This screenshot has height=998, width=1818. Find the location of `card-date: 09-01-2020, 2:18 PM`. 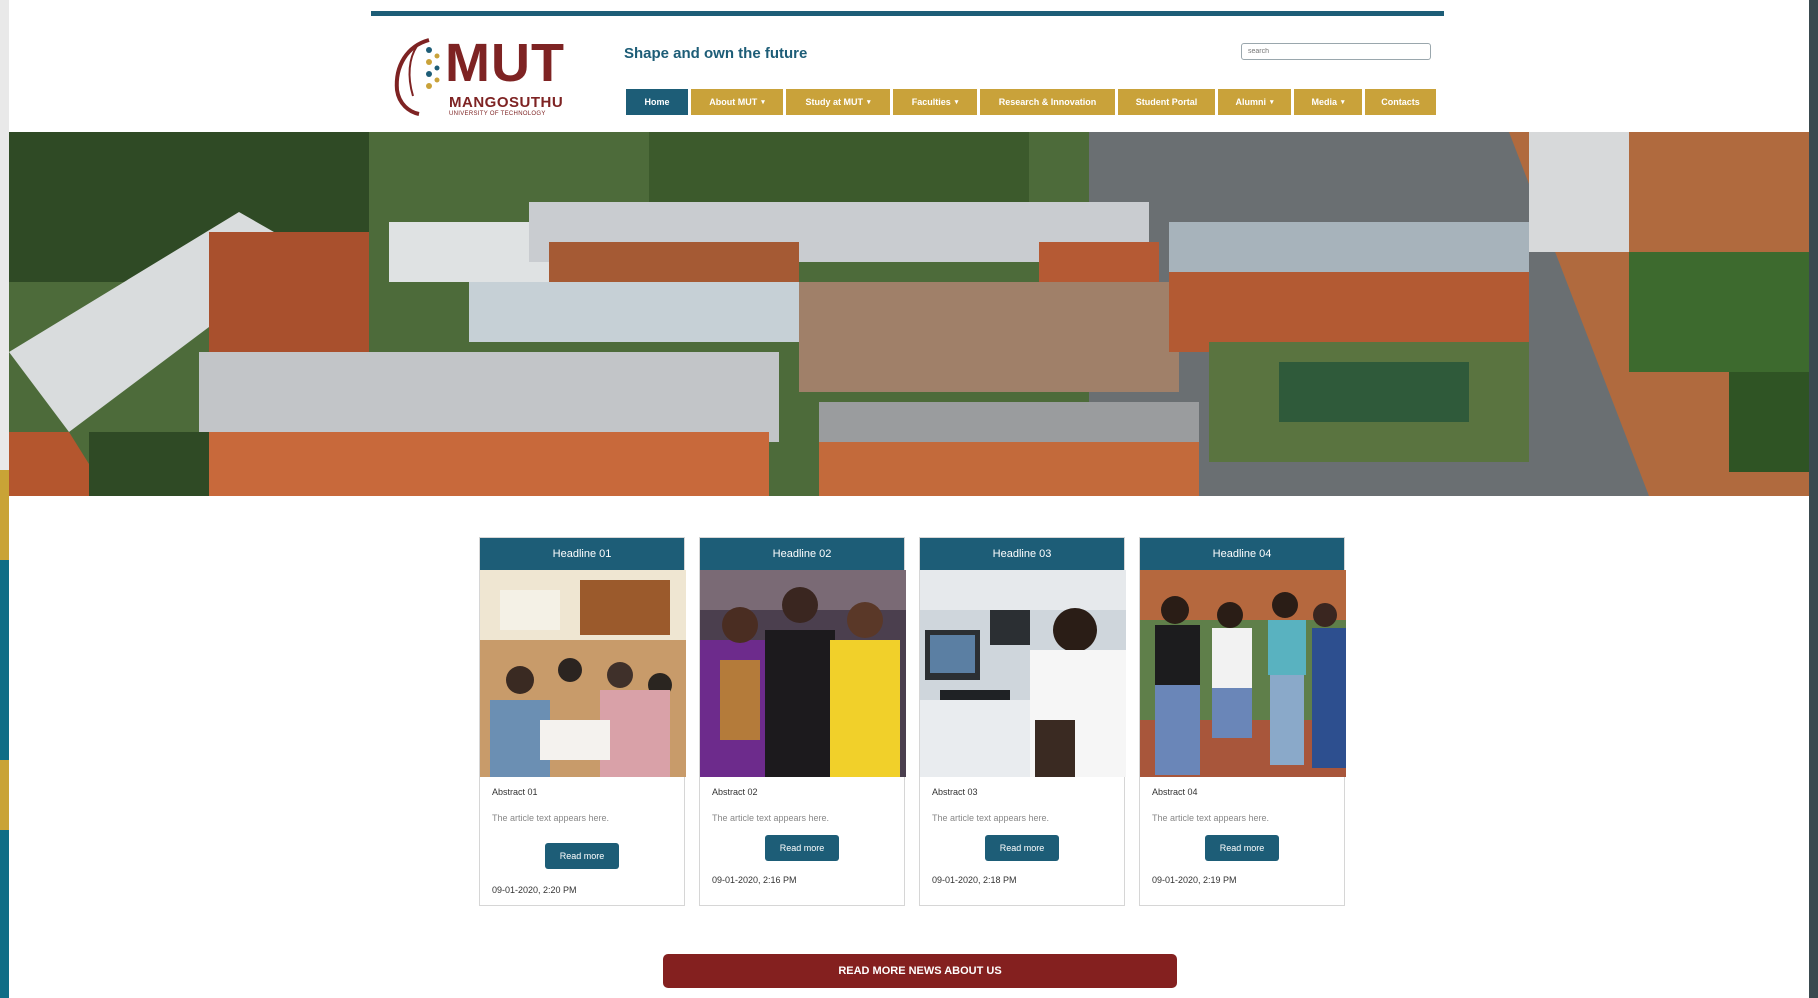

card-date: 09-01-2020, 2:18 PM is located at coordinates (974, 880).